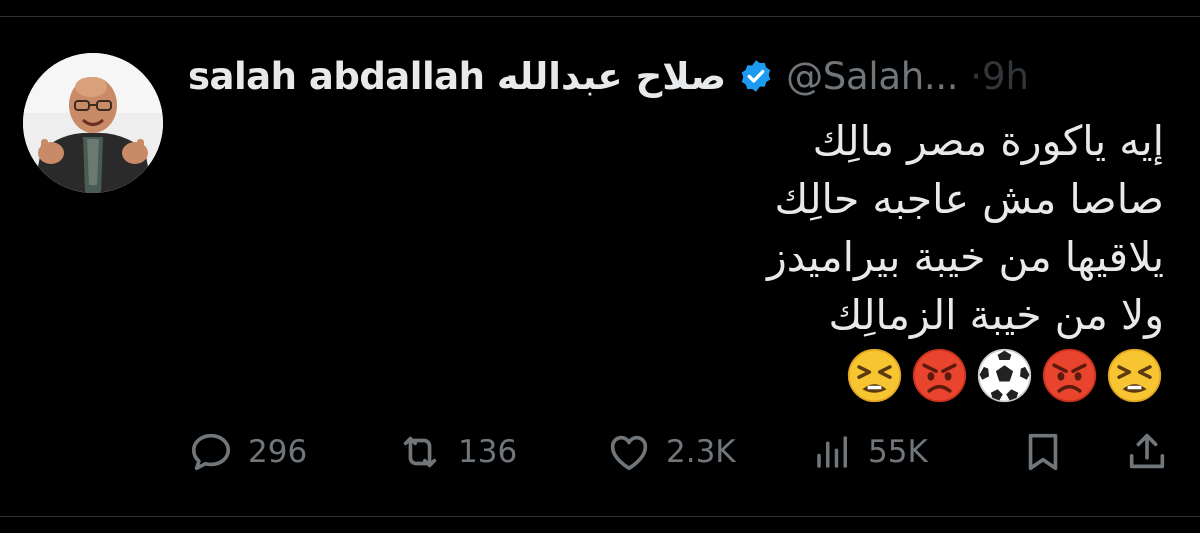 This screenshot has height=533, width=1200. Describe the element at coordinates (211, 452) in the screenshot. I see `reply-icon` at that location.